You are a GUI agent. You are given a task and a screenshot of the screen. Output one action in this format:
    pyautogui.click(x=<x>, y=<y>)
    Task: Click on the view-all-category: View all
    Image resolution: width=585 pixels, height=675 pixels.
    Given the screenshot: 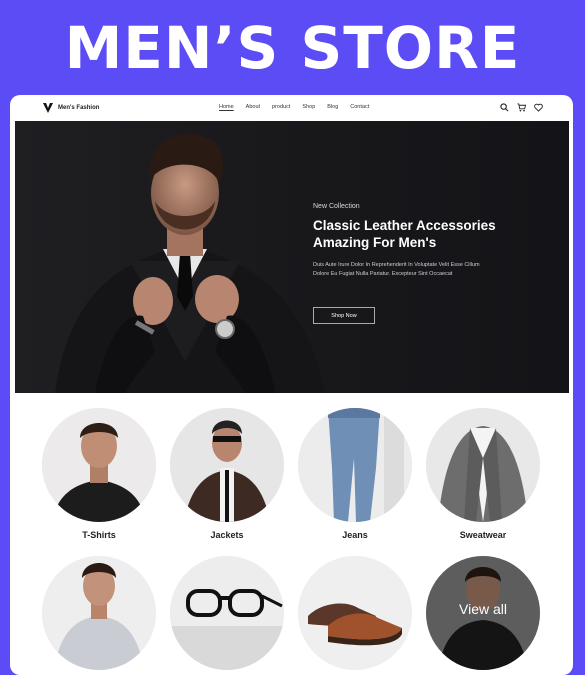 What is the action you would take?
    pyautogui.click(x=483, y=613)
    